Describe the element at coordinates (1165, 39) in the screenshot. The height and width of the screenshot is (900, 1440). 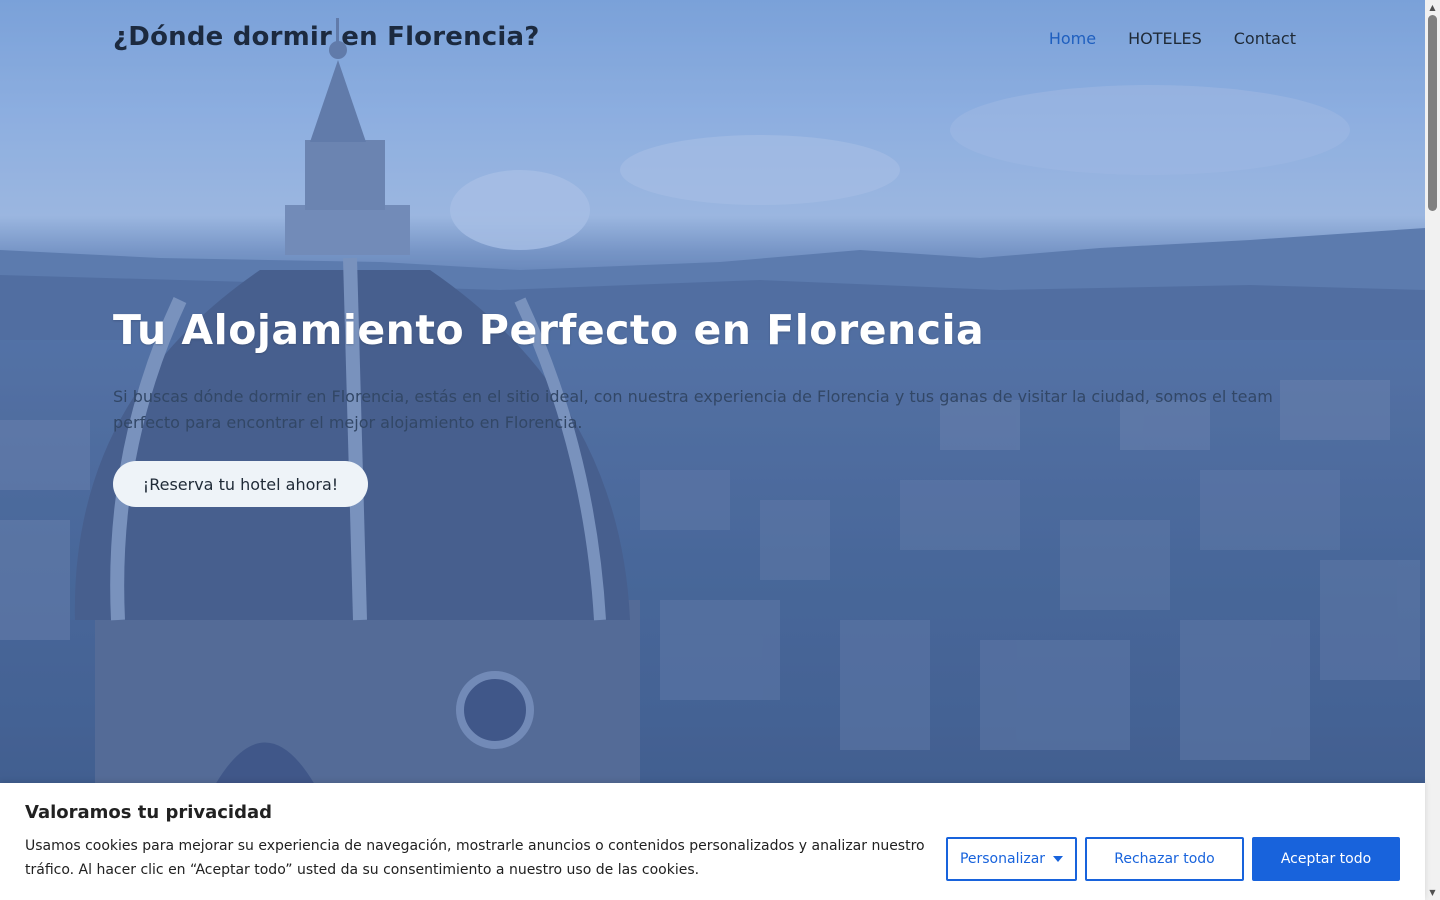
I see `nav-item-hoteles: HOTELES` at that location.